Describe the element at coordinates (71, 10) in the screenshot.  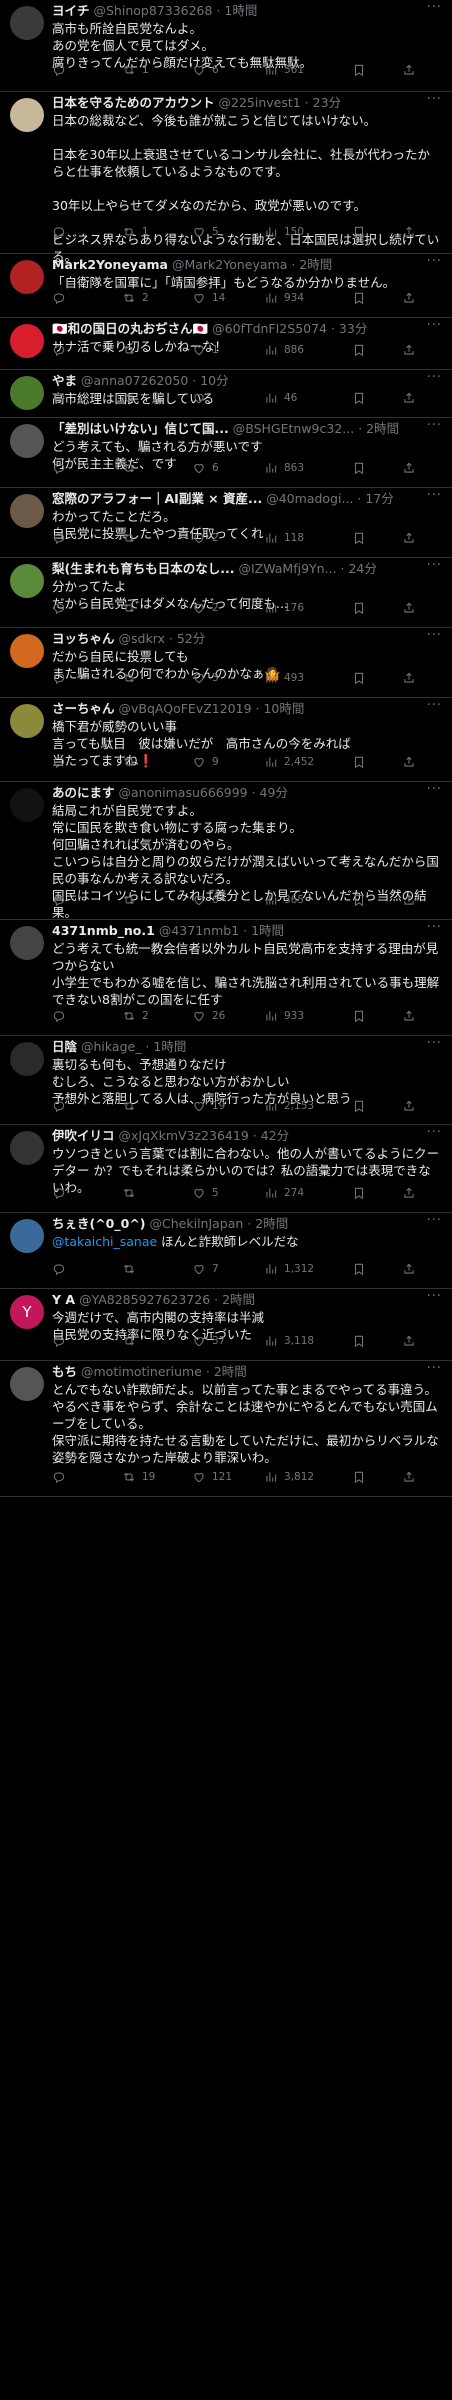
I see `display-name: ヨイチ` at that location.